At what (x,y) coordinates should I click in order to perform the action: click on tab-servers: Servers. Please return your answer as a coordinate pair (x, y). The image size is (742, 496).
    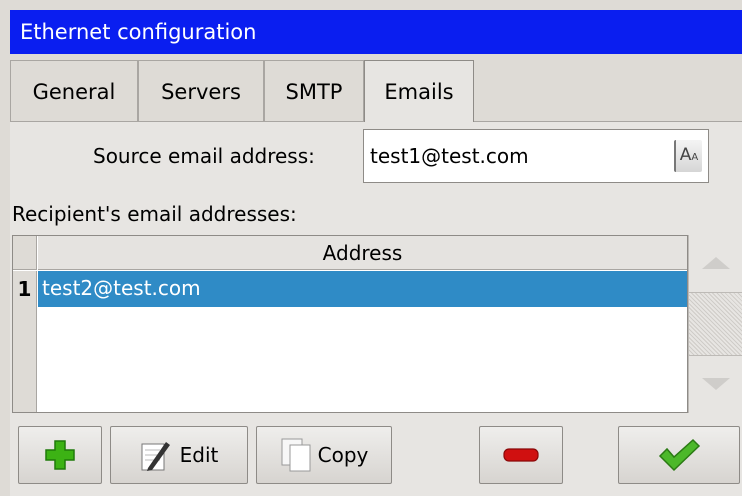
    Looking at the image, I should click on (201, 91).